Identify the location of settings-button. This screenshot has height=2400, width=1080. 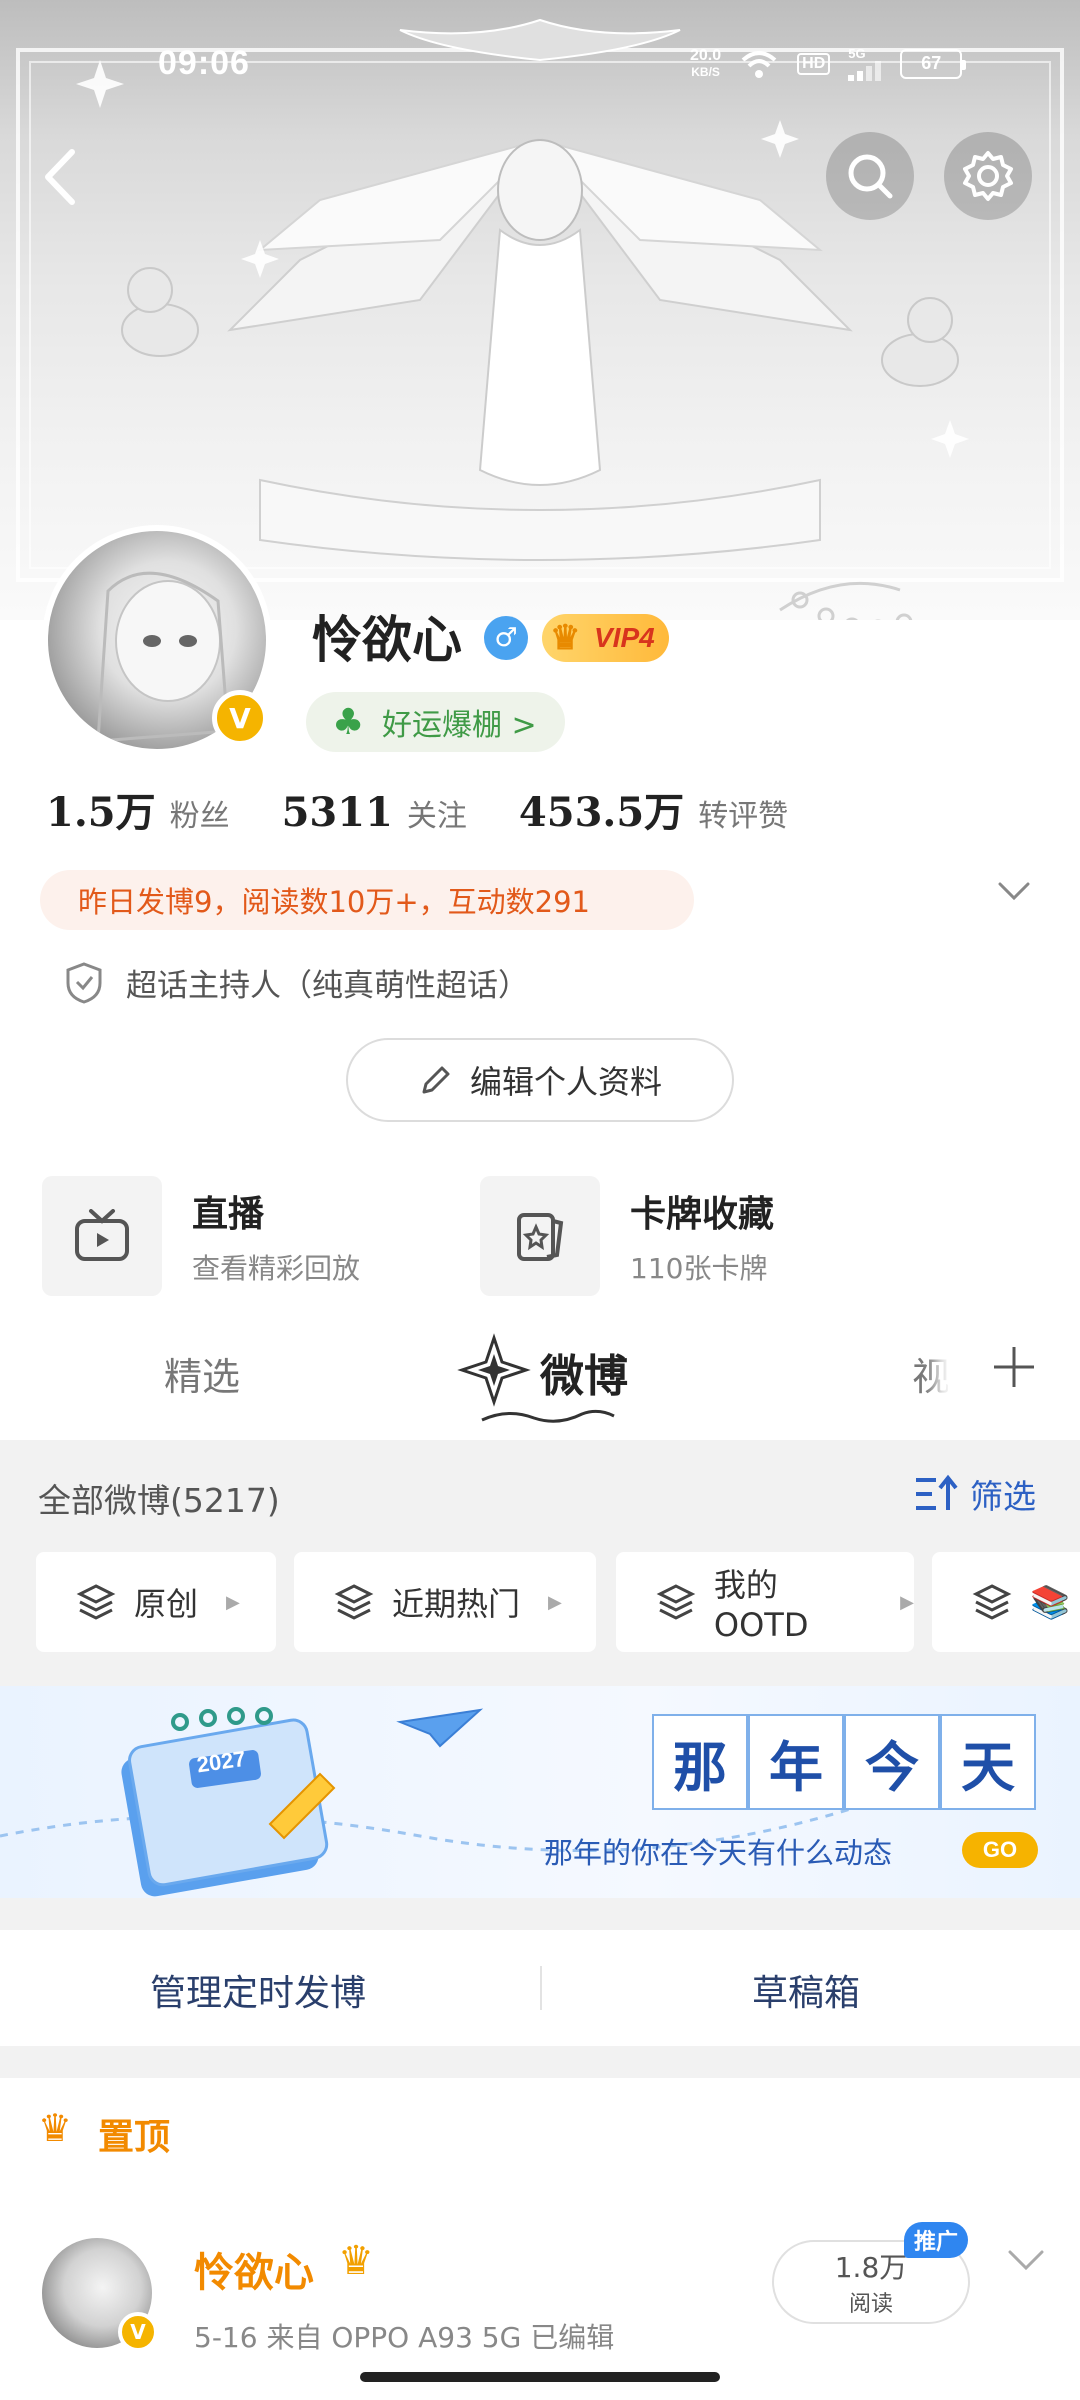
(988, 176).